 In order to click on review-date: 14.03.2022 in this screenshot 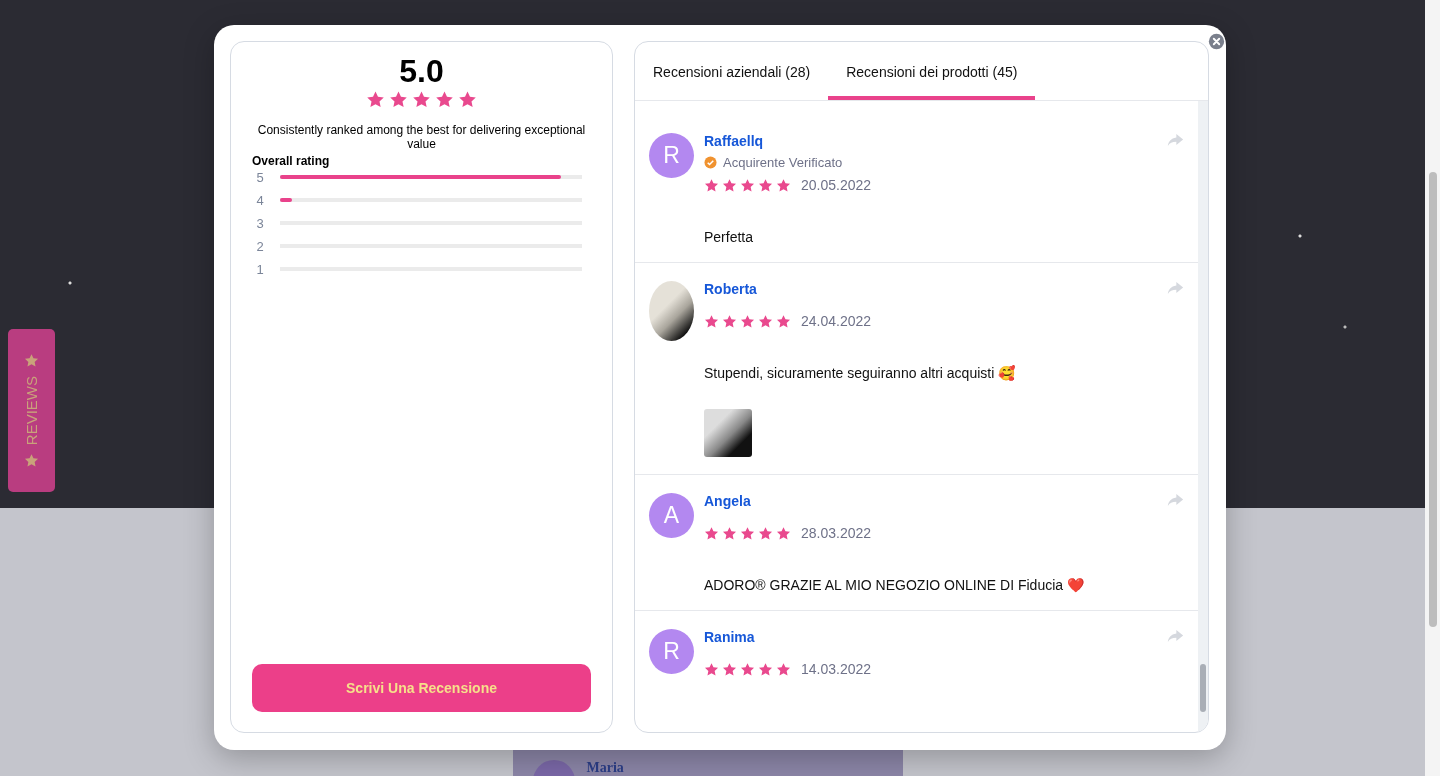, I will do `click(836, 669)`.